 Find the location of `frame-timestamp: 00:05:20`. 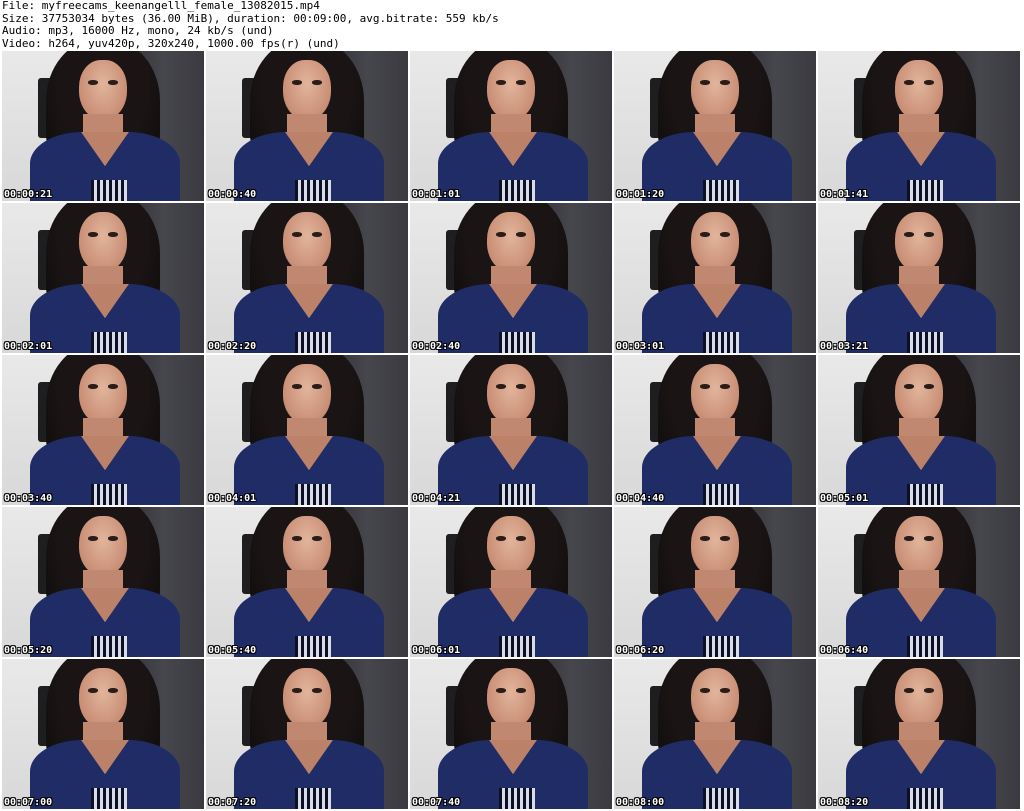

frame-timestamp: 00:05:20 is located at coordinates (28, 650).